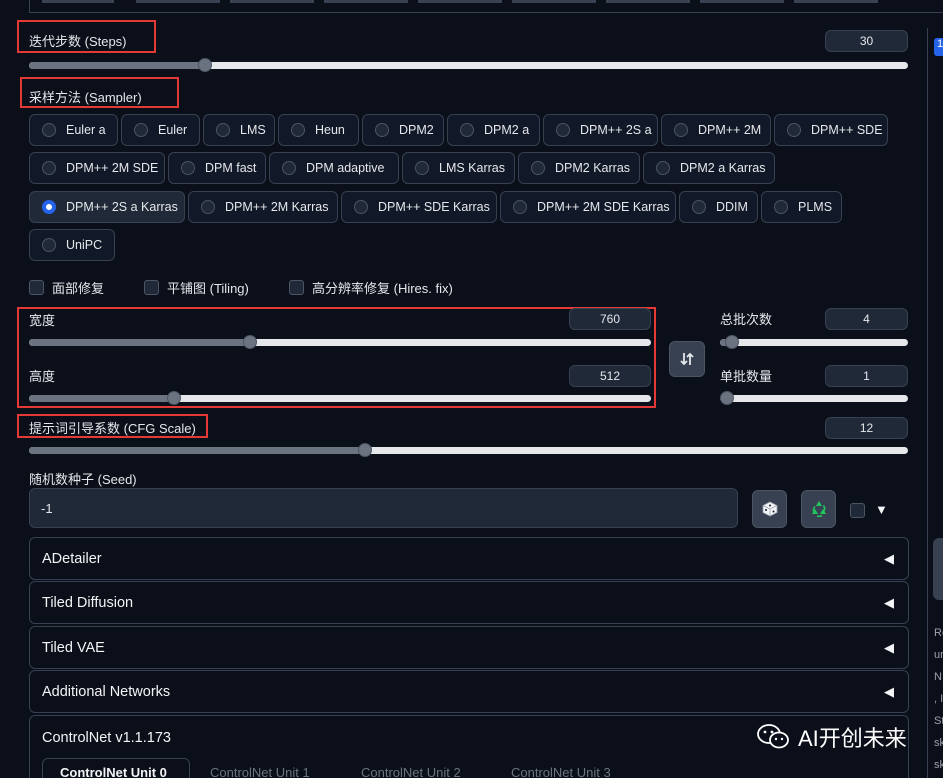 The image size is (943, 778). What do you see at coordinates (107, 207) in the screenshot?
I see `sampler-option-dpmpp-2s-a-karras: DPM++ 2S a Karras` at bounding box center [107, 207].